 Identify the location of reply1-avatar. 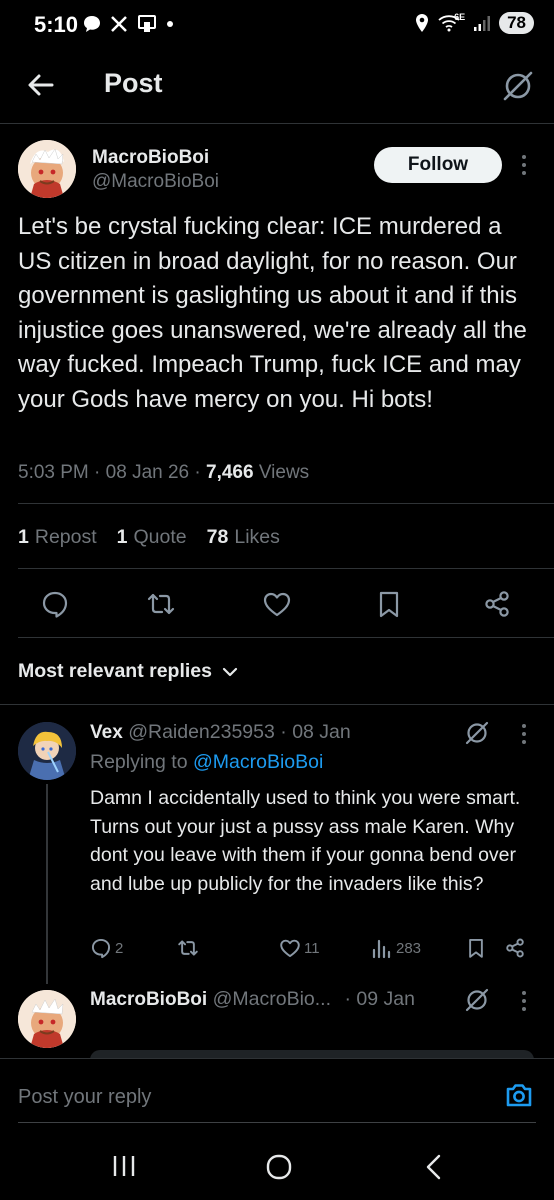
(47, 751).